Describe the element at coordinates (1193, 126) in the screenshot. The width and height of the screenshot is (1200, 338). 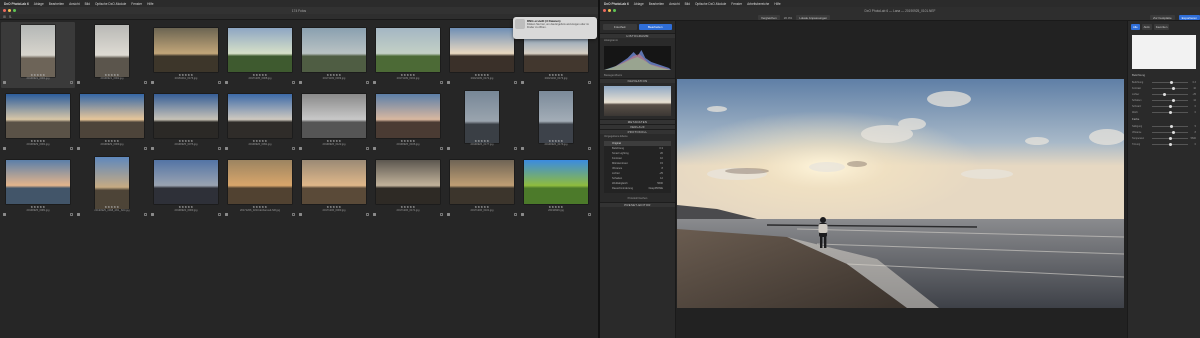
I see `slider-value: 5` at that location.